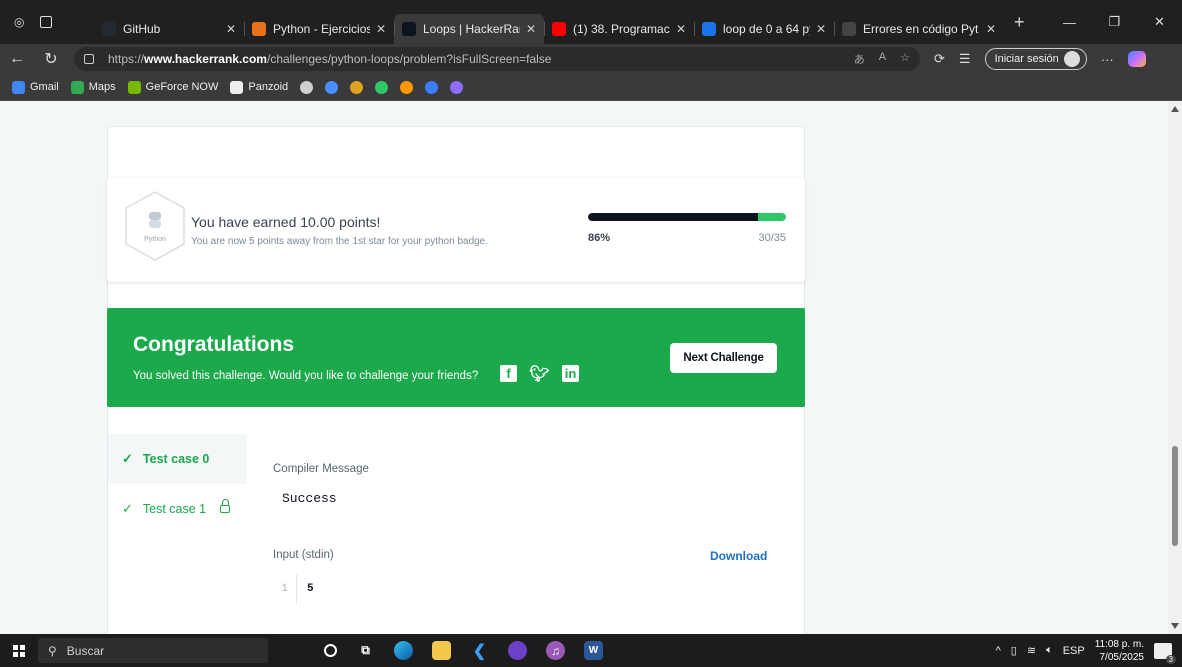 The width and height of the screenshot is (1182, 667). What do you see at coordinates (177, 509) in the screenshot?
I see `test-case-tab: ✓ Test case 1` at bounding box center [177, 509].